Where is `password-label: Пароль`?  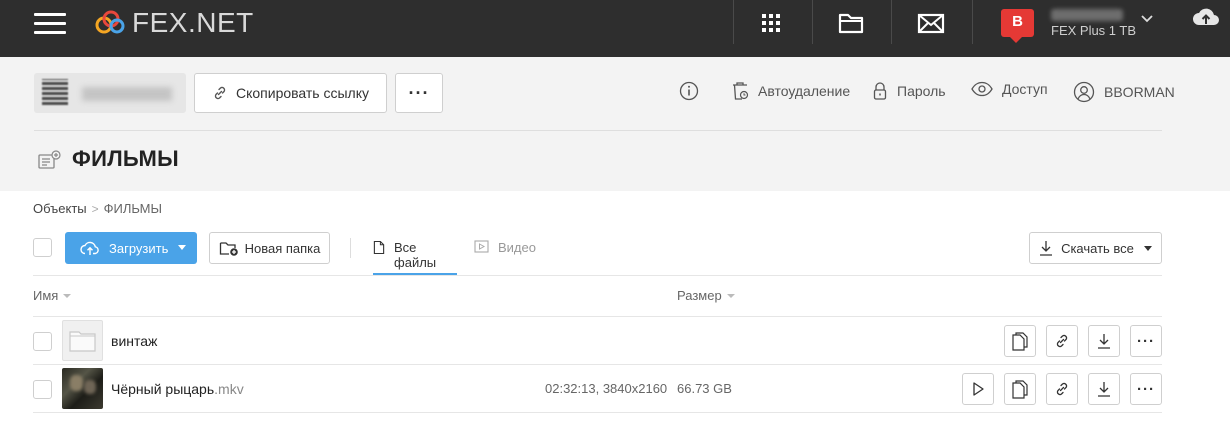
password-label: Пароль is located at coordinates (921, 91).